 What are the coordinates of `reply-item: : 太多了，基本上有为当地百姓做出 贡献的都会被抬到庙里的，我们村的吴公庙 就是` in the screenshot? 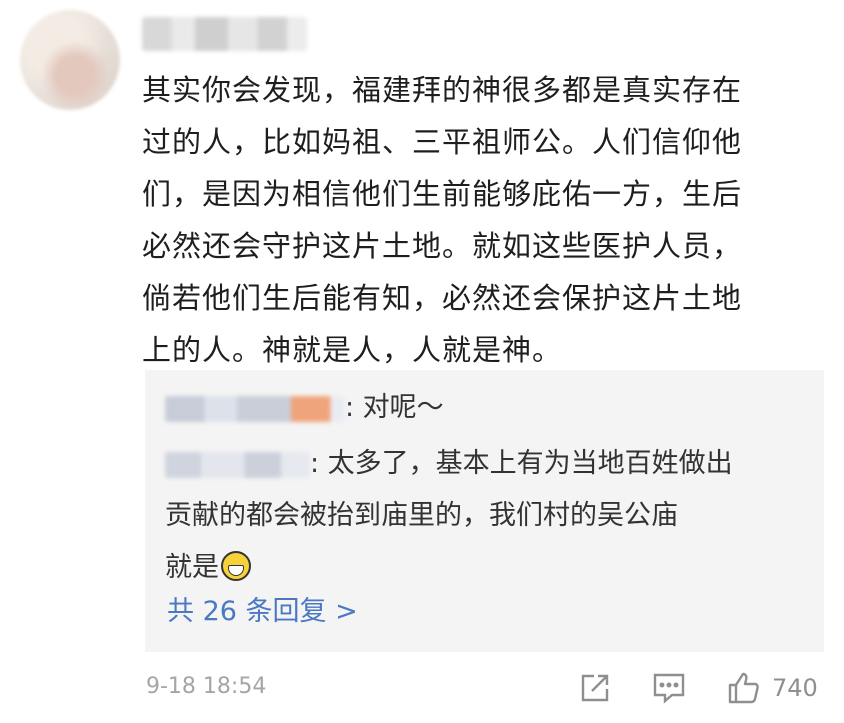 It's located at (449, 516).